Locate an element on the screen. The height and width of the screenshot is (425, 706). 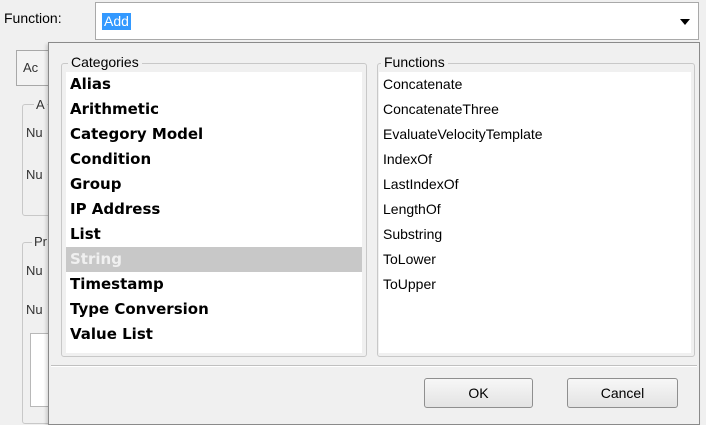
ok-button: OK is located at coordinates (478, 393).